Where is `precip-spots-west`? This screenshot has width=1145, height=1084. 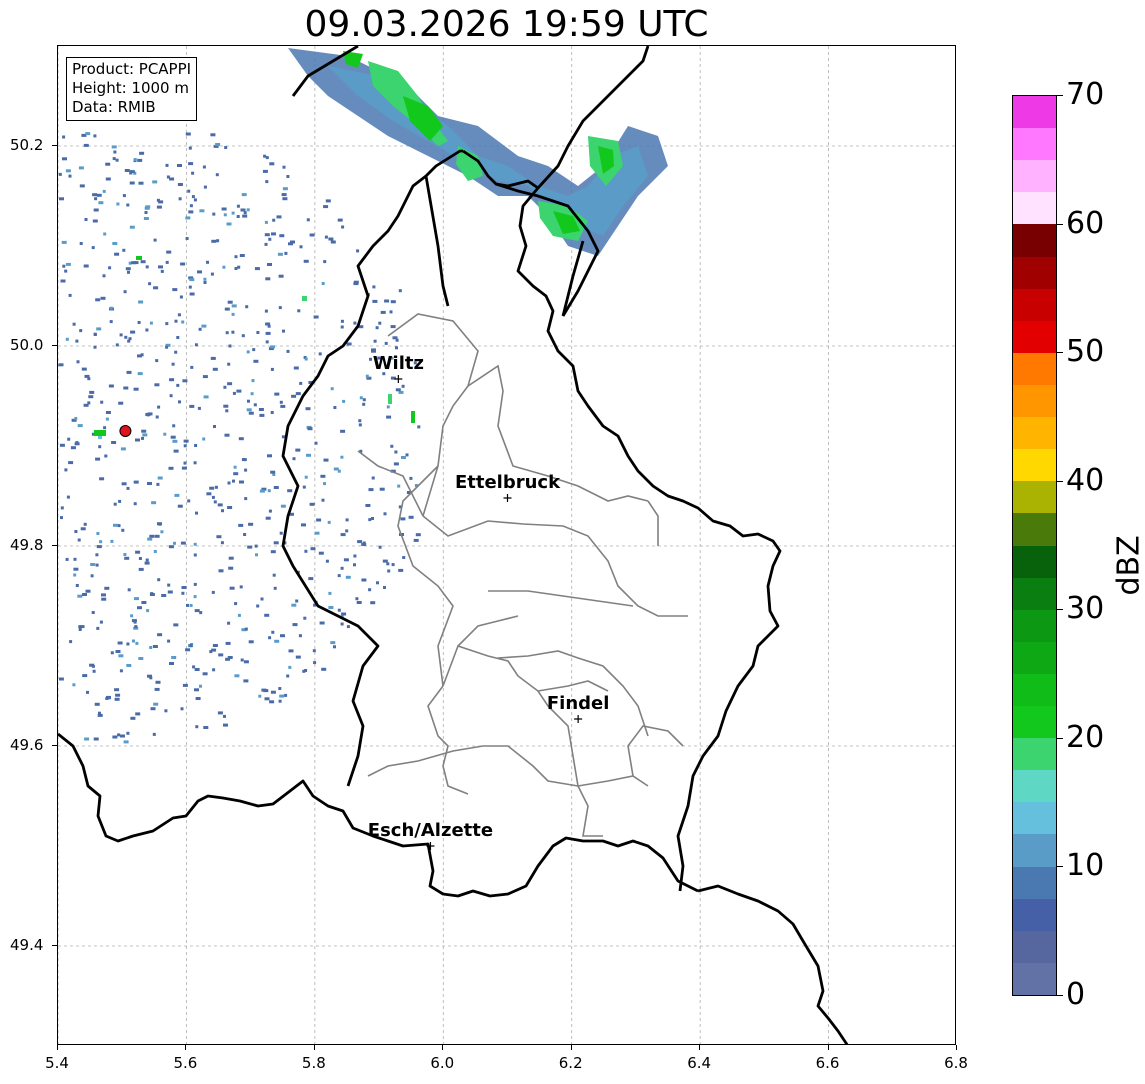
precip-spots-west is located at coordinates (254, 347).